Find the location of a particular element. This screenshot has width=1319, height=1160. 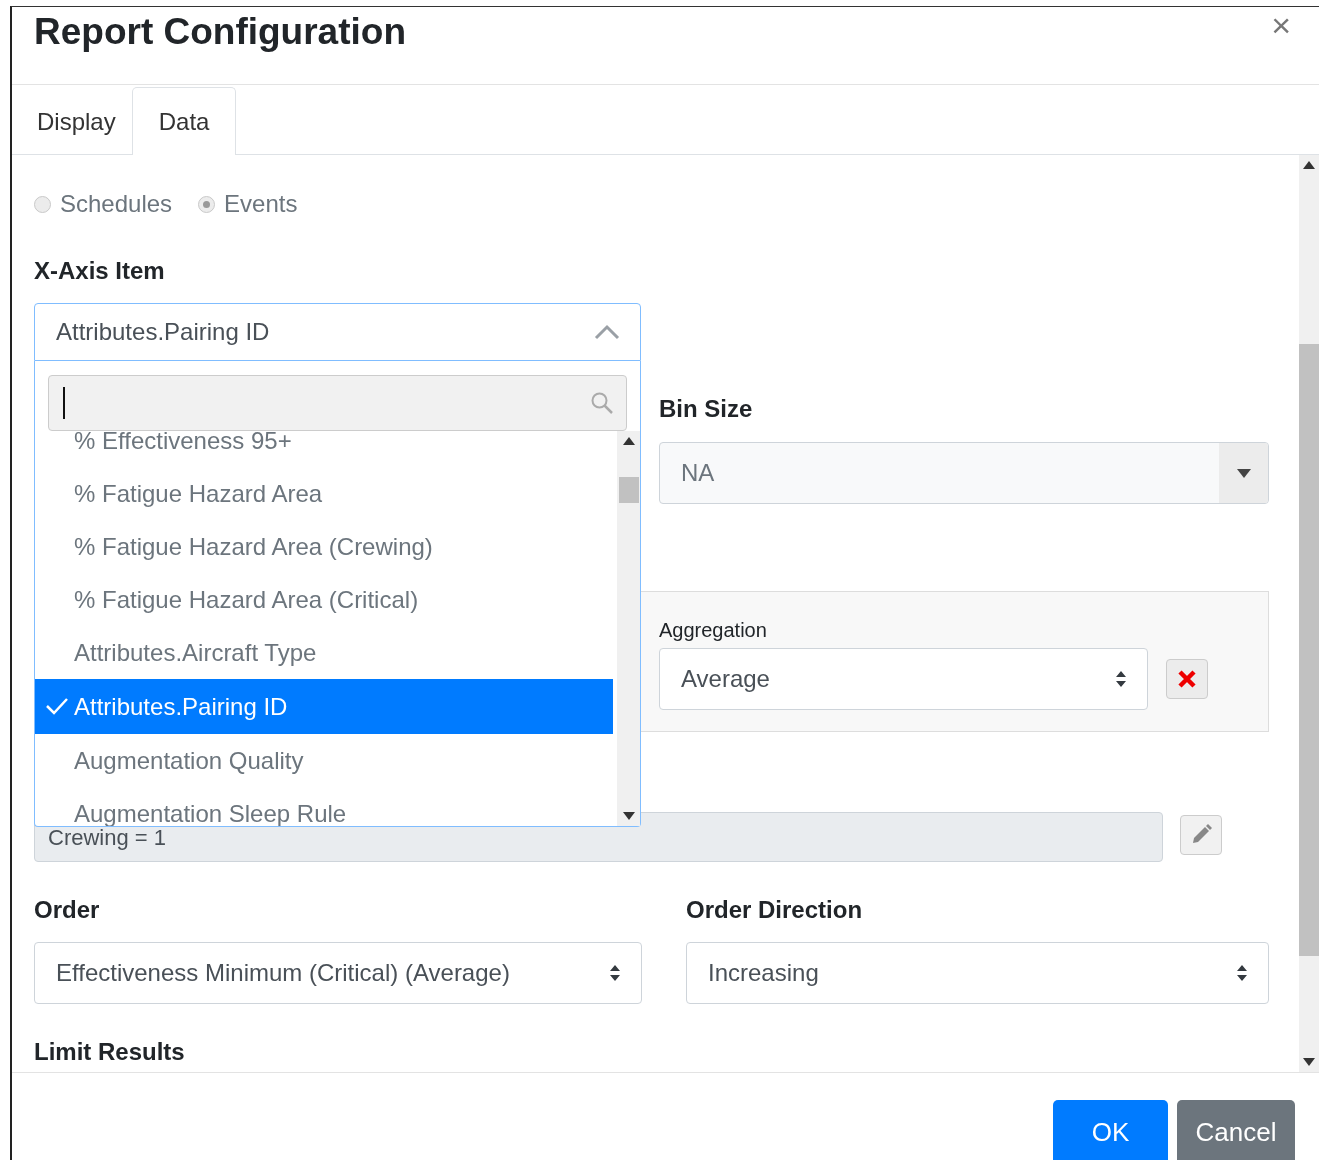

close-icon is located at coordinates (1187, 679).